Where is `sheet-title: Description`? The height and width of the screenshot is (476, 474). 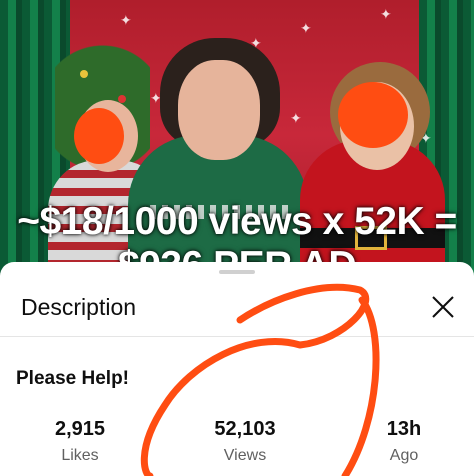 sheet-title: Description is located at coordinates (79, 307).